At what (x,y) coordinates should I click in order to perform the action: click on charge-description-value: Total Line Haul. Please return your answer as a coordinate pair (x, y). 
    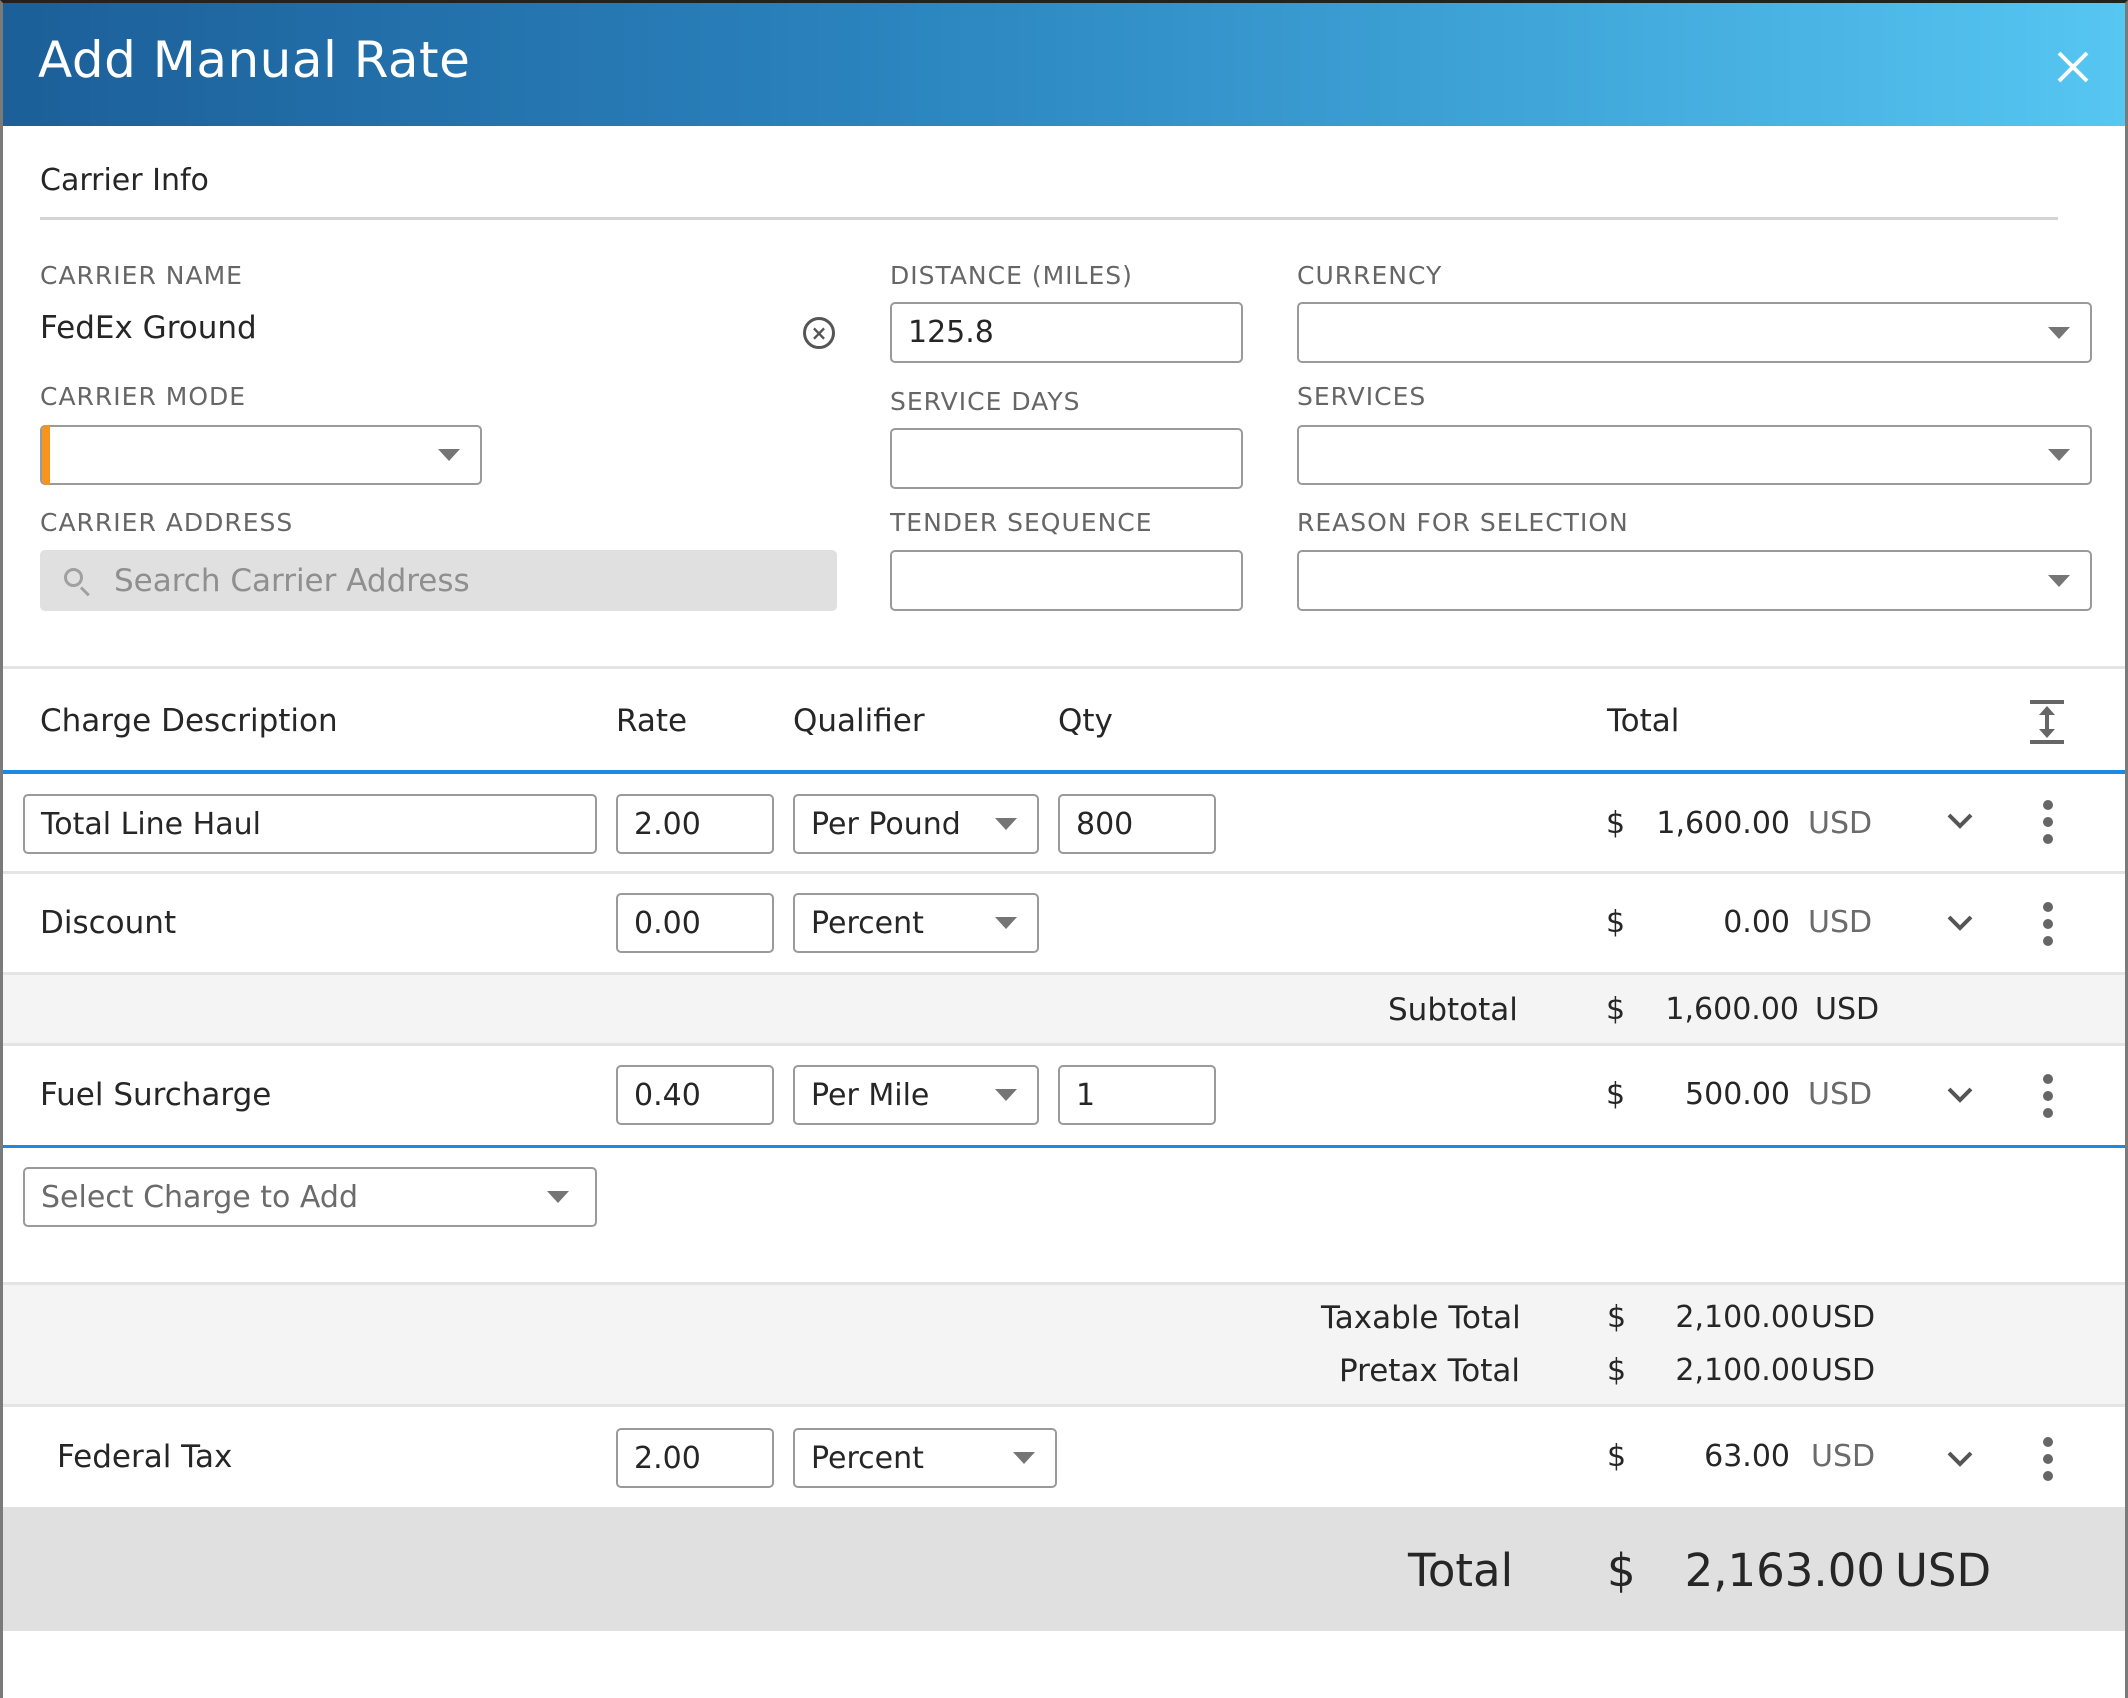
    Looking at the image, I should click on (151, 824).